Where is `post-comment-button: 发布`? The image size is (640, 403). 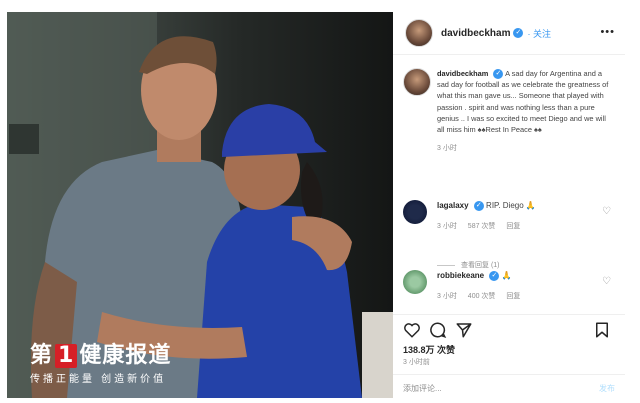
post-comment-button: 发布 is located at coordinates (607, 388).